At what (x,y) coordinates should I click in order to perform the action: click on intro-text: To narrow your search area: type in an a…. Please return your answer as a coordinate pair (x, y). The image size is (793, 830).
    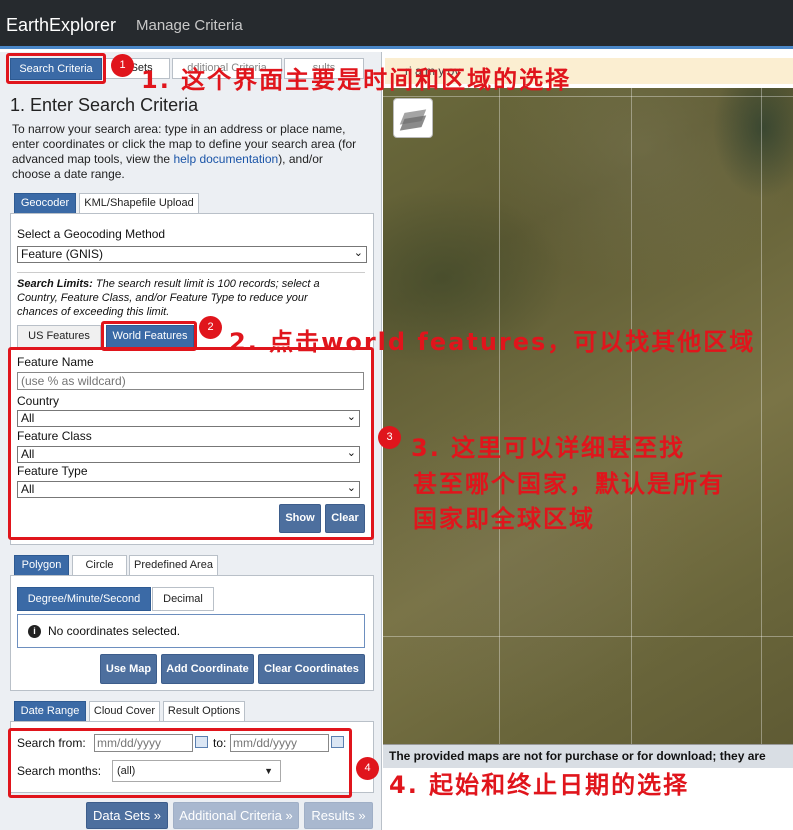
    Looking at the image, I should click on (195, 152).